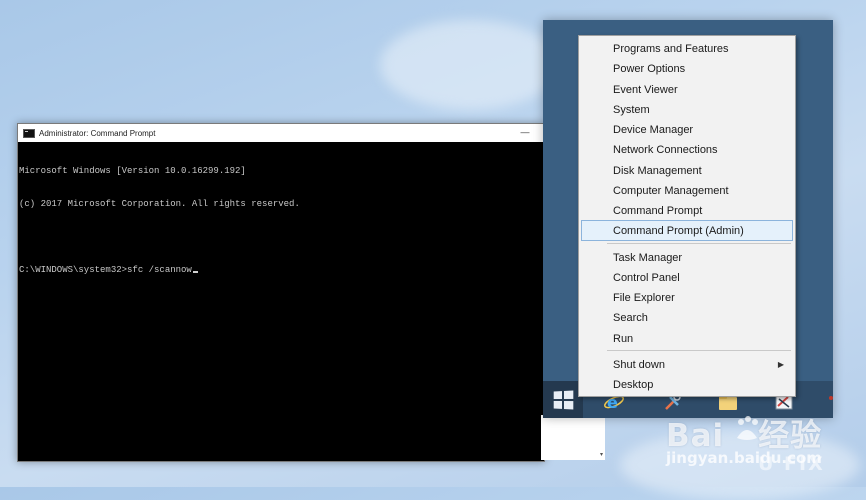 The height and width of the screenshot is (500, 866). Describe the element at coordinates (687, 277) in the screenshot. I see `menu-item-control-panel: Control Panel` at that location.